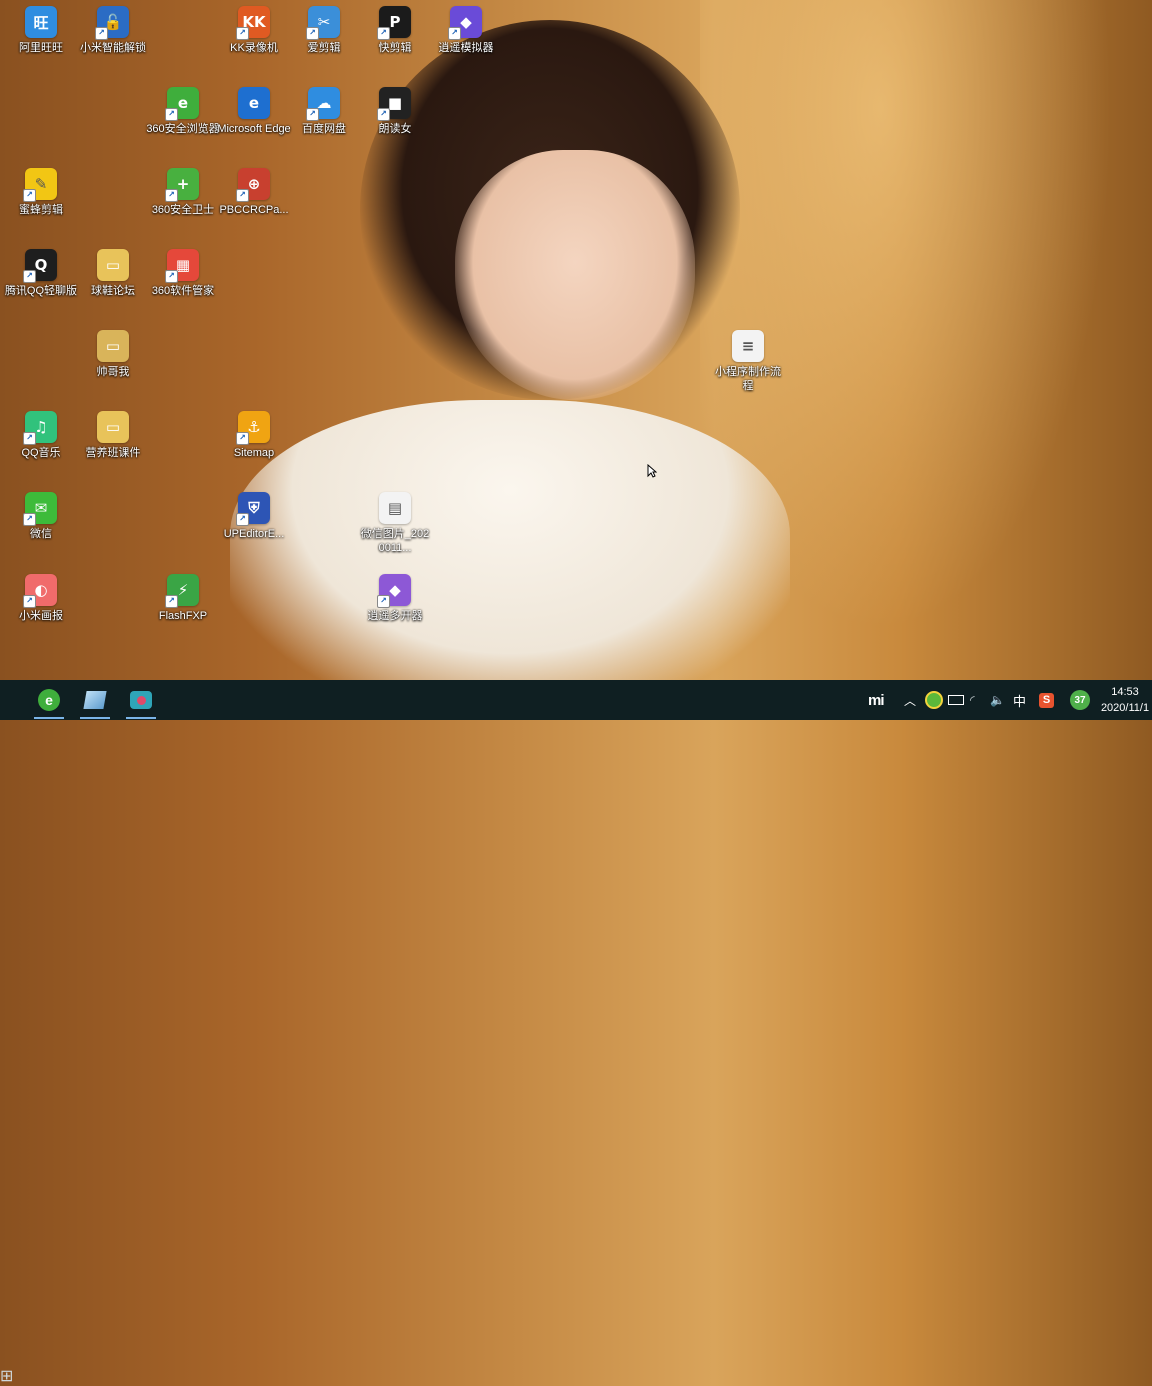 This screenshot has height=1386, width=1152. I want to click on 360-software-icon: ▦ ↗, so click(182, 266).